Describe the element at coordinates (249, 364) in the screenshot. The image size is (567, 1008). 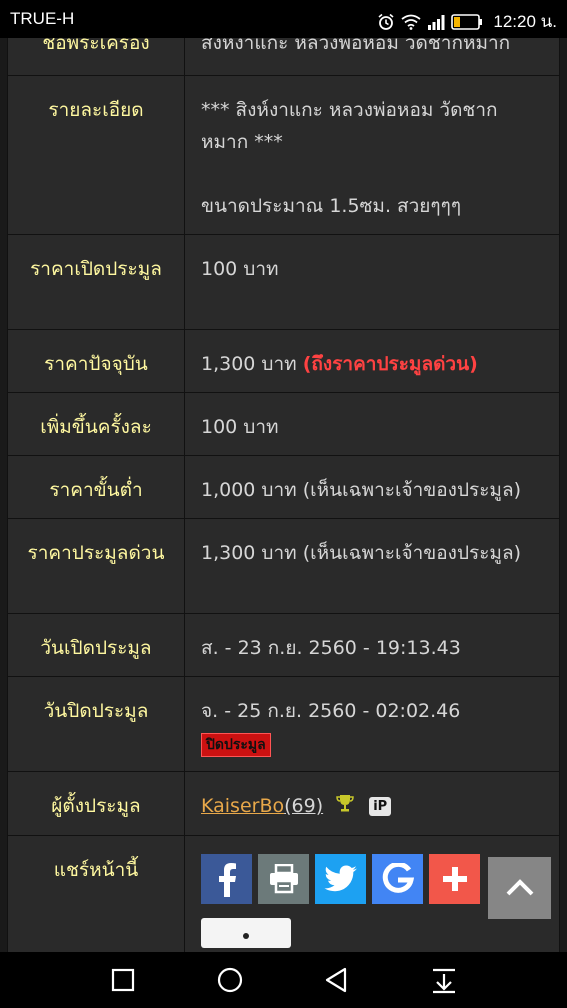
I see `current-price-amount: 1,300 บาท` at that location.